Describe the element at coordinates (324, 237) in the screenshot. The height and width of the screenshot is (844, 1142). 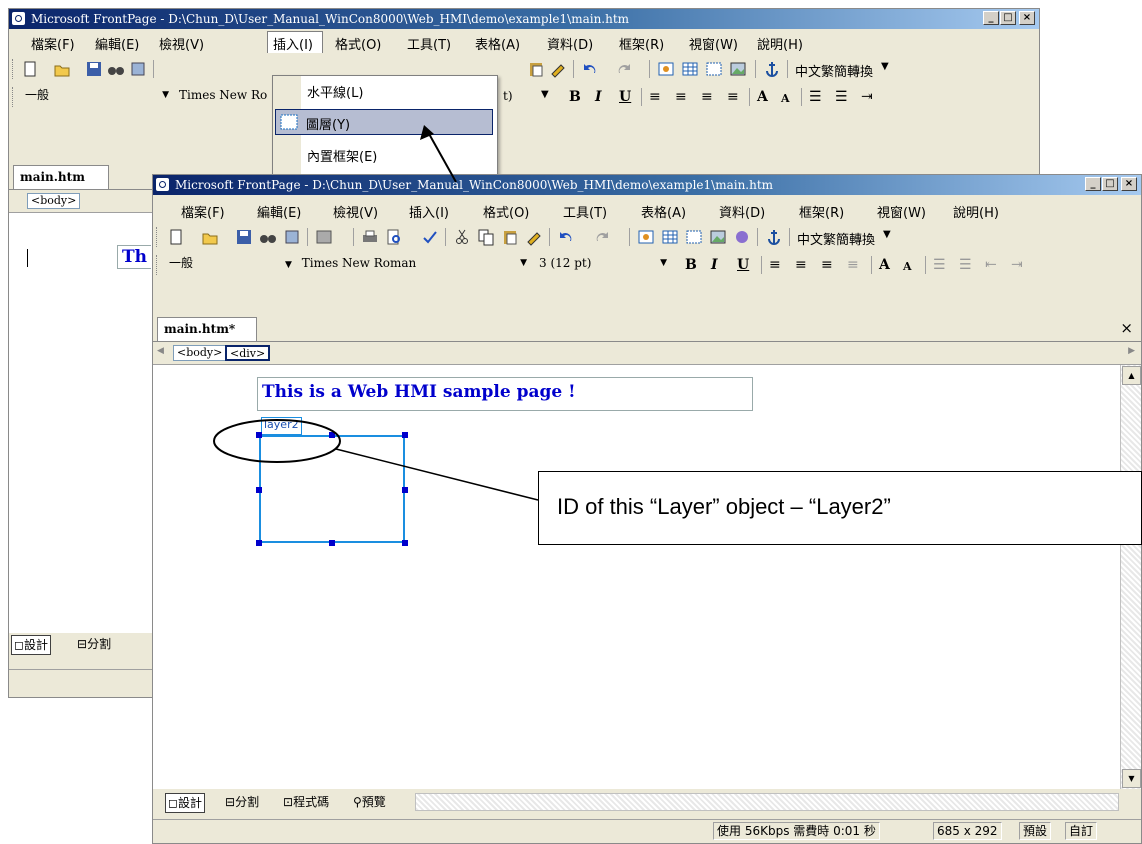
I see `web-view-icon` at that location.